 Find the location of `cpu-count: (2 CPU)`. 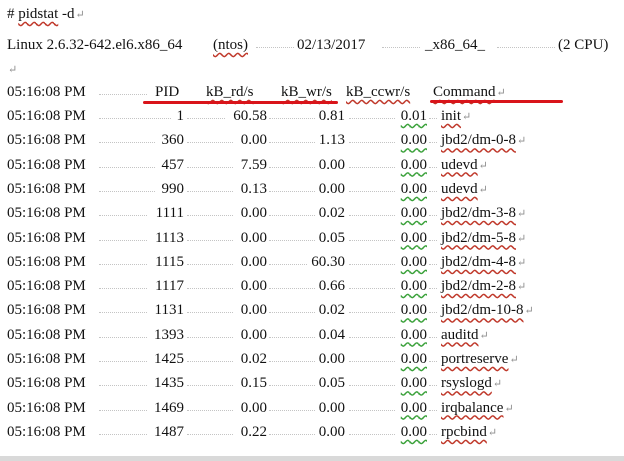

cpu-count: (2 CPU) is located at coordinates (583, 45).